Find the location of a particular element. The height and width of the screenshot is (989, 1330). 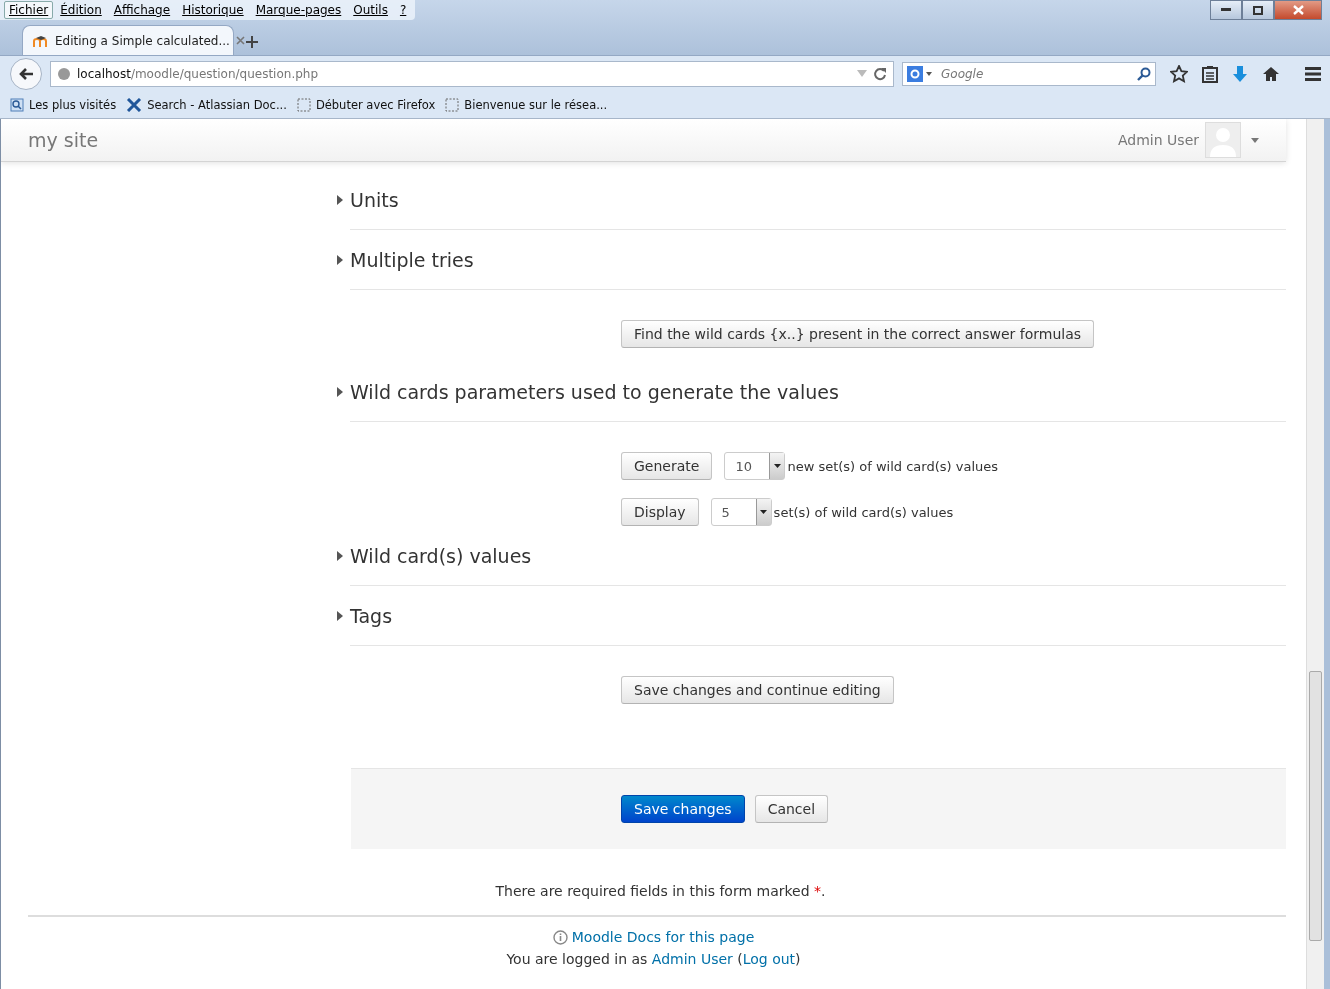

search-input: Google is located at coordinates (1036, 74).